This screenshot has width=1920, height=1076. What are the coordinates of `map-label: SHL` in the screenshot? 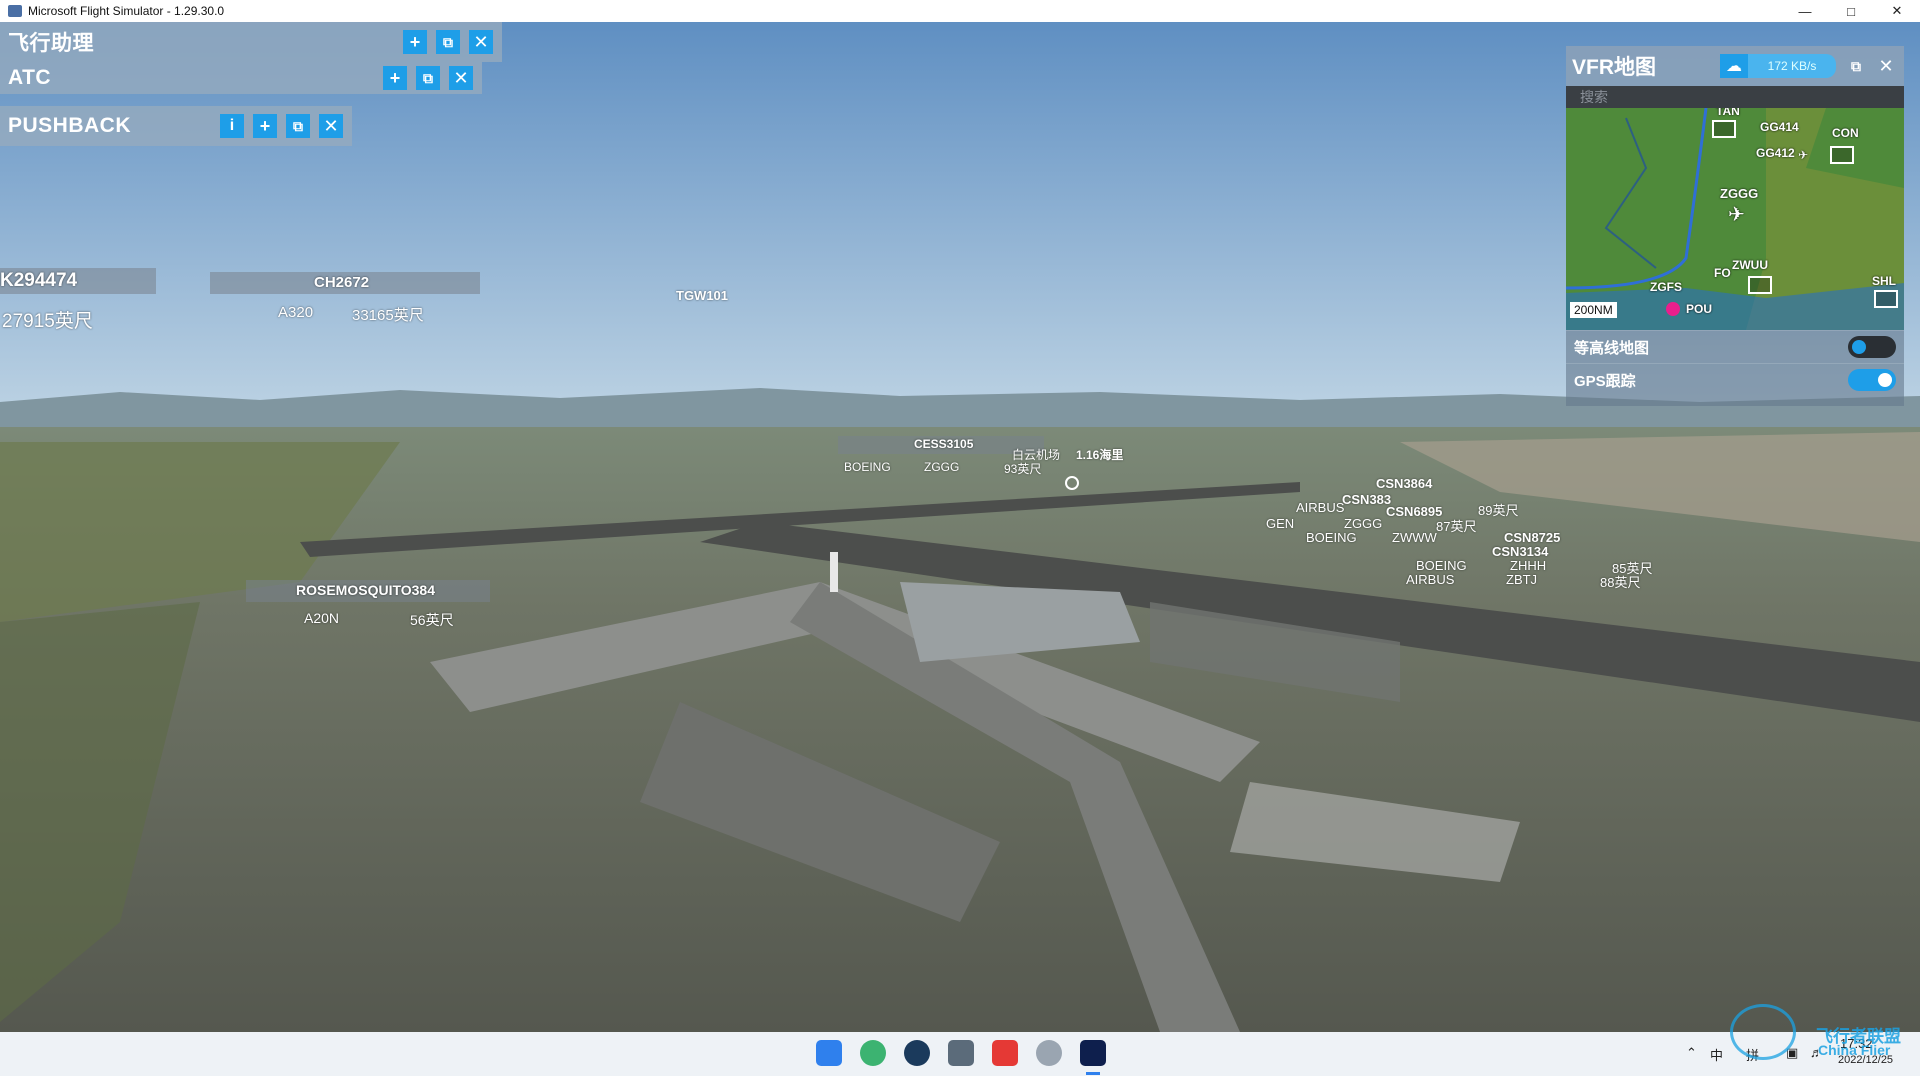 It's located at (1884, 281).